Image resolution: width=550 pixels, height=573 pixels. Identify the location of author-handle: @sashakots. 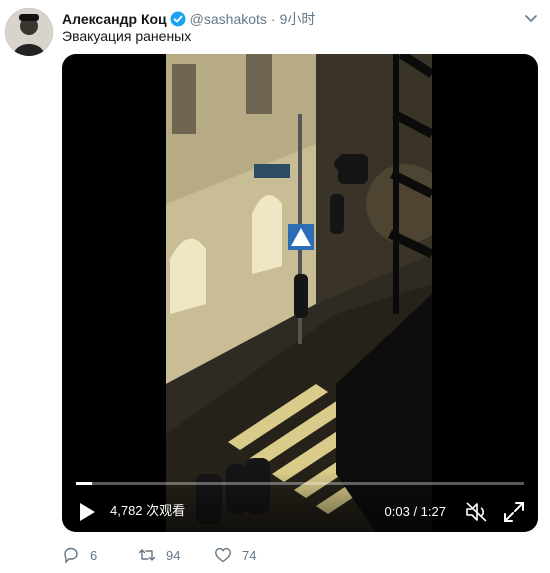
(228, 19).